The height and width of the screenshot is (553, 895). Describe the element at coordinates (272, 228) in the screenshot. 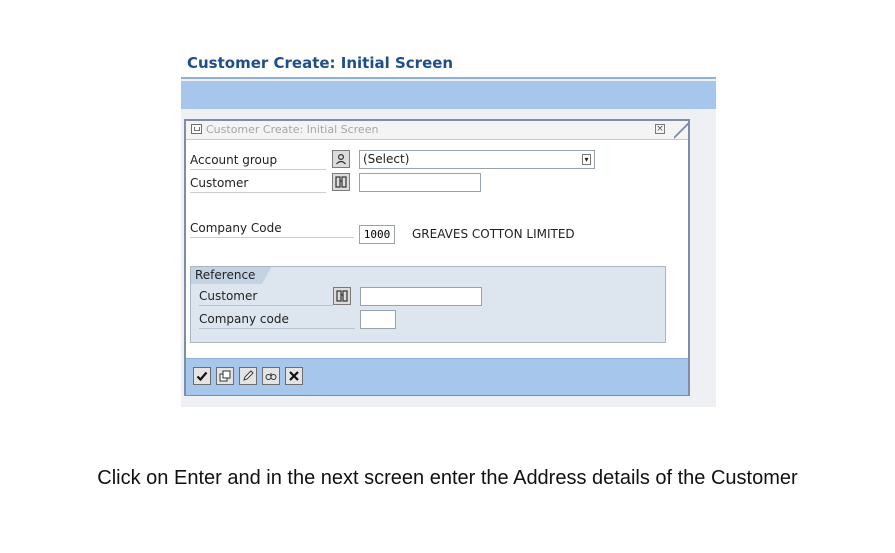

I see `company-code-label: Company Code` at that location.